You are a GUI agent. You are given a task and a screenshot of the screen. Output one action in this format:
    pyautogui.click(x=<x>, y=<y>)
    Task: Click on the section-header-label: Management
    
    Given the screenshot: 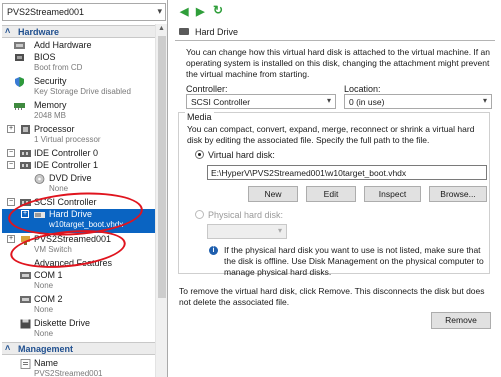 What is the action you would take?
    pyautogui.click(x=46, y=349)
    